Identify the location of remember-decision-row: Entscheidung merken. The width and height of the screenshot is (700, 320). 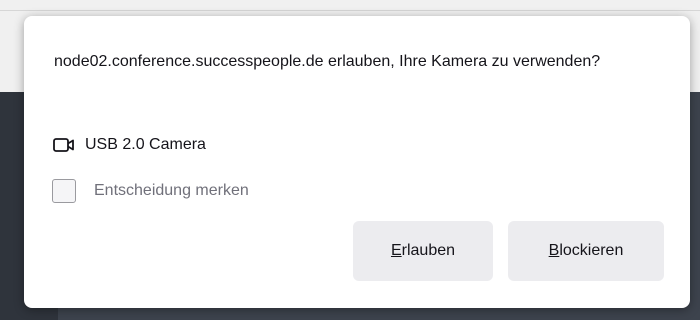
(150, 191).